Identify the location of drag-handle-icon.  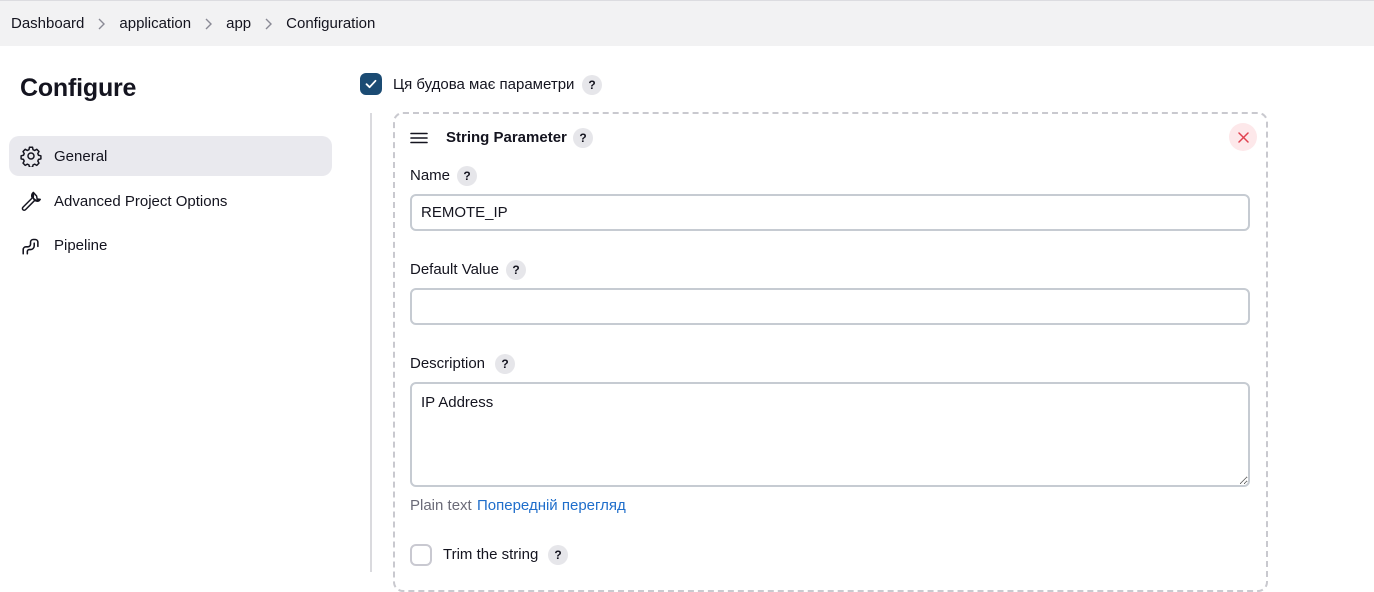
(419, 138).